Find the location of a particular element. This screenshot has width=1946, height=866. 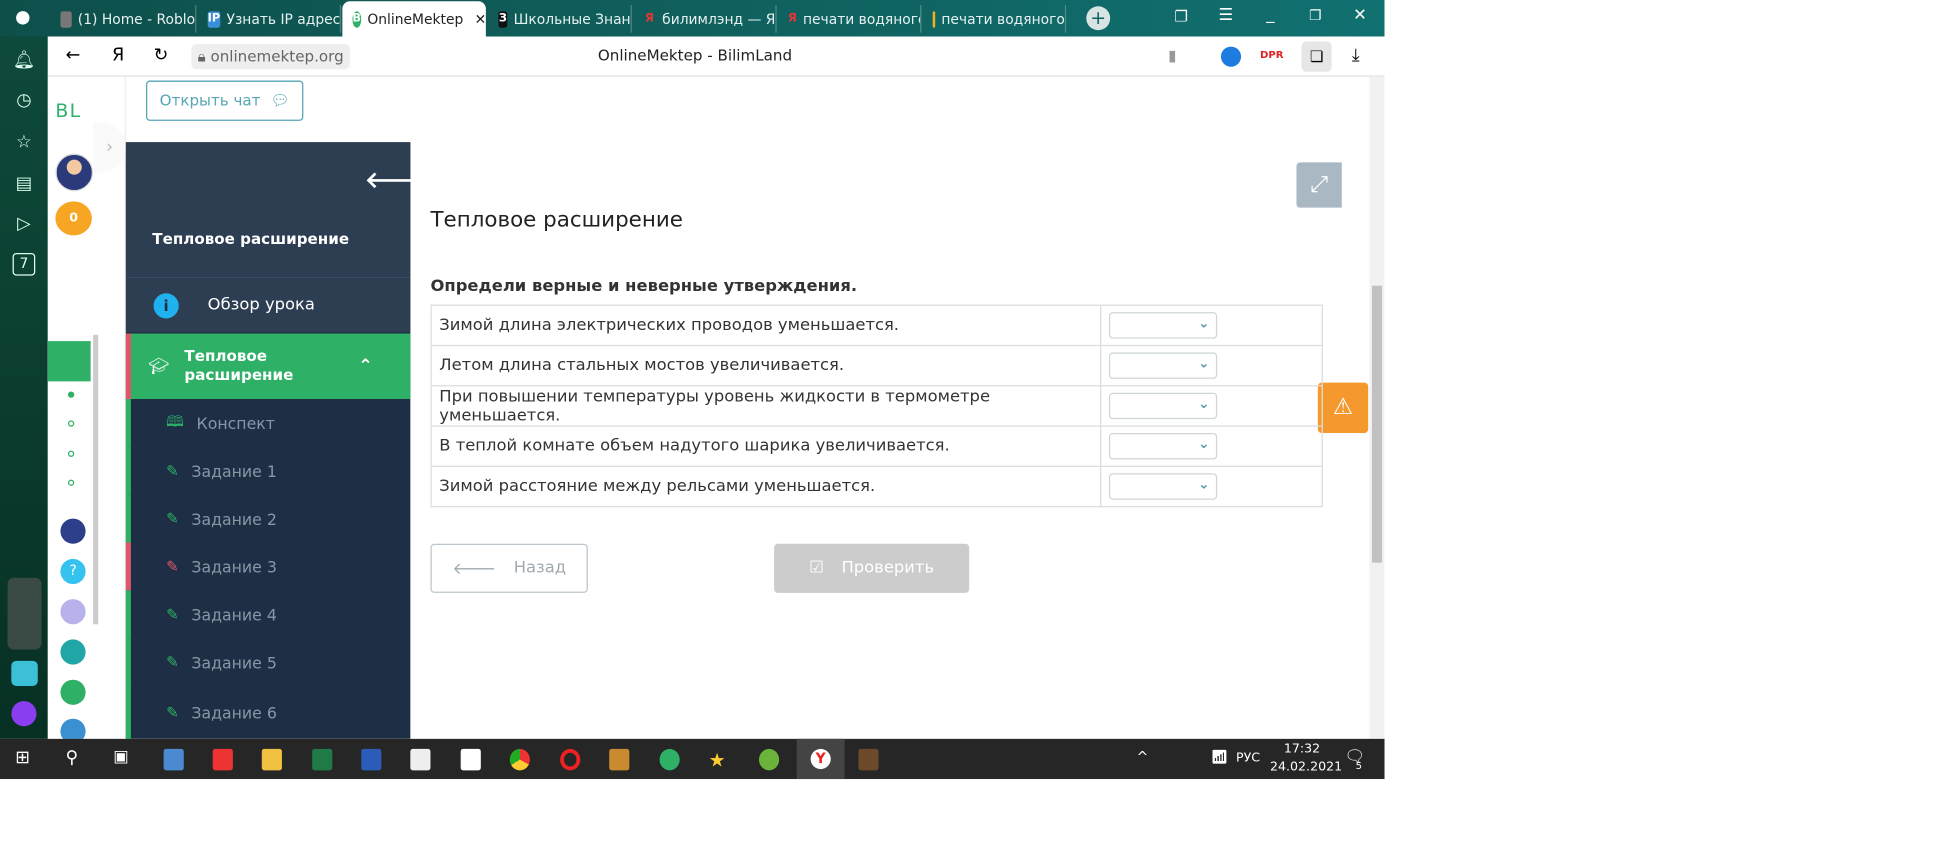

url-field: 🔒︎ onlinemektep.org is located at coordinates (270, 57).